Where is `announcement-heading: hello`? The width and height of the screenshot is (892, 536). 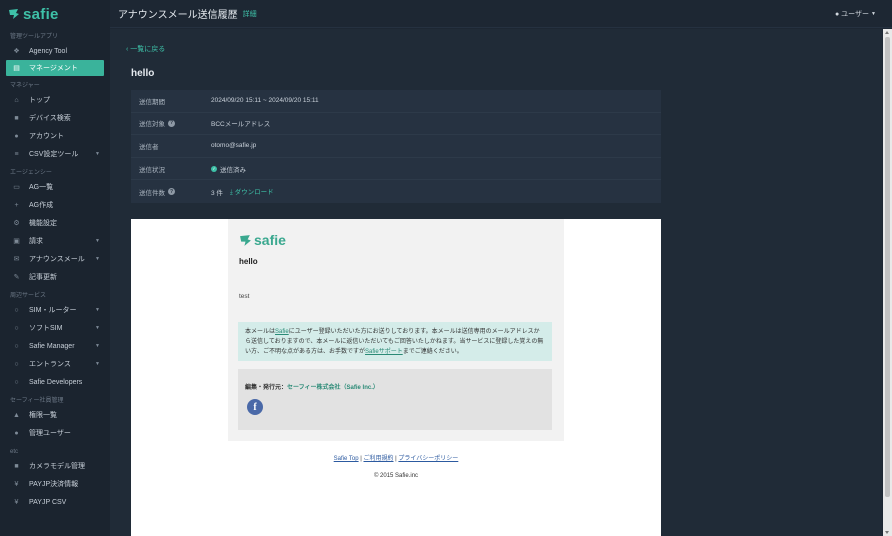 announcement-heading: hello is located at coordinates (143, 73).